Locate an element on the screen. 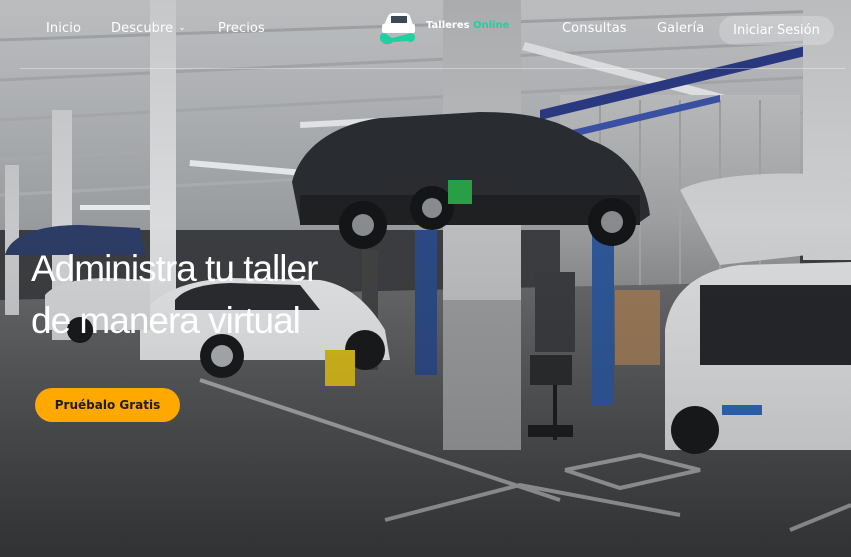 This screenshot has height=557, width=851. chevron-down-icon: ⌄ is located at coordinates (182, 28).